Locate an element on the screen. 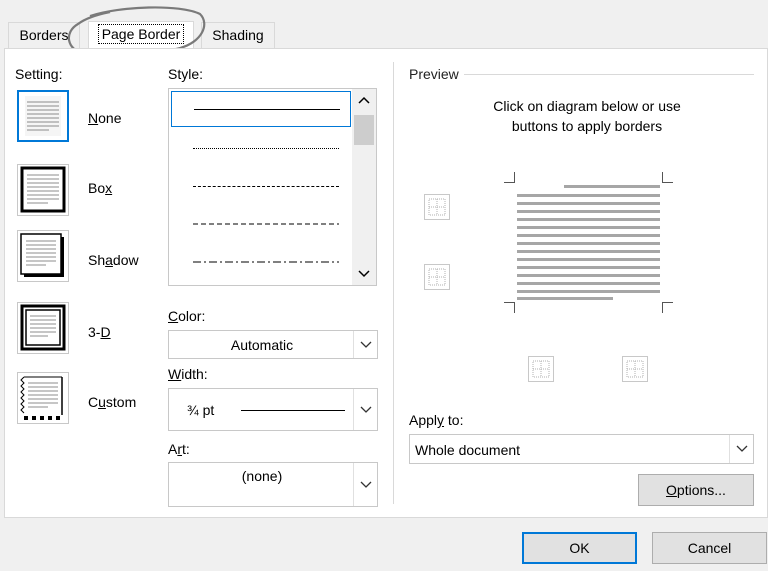  column-divider is located at coordinates (393, 283).